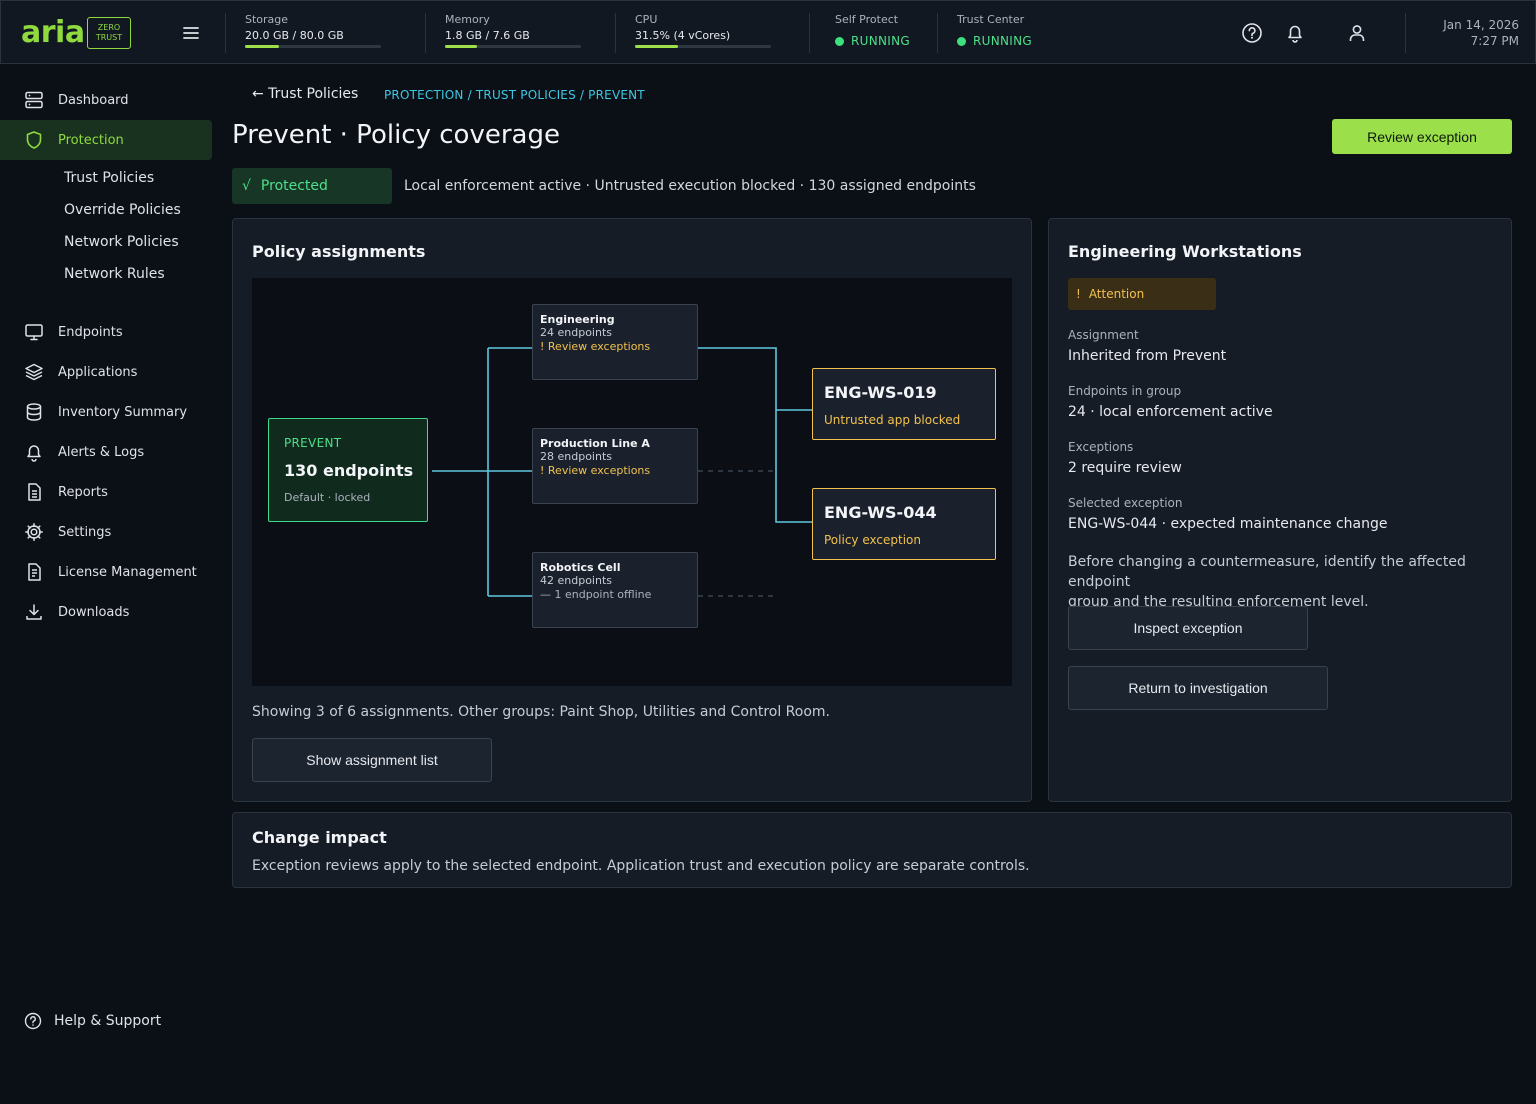 The height and width of the screenshot is (1104, 1536). Describe the element at coordinates (98, 372) in the screenshot. I see `sidebar-item-label: Applications` at that location.